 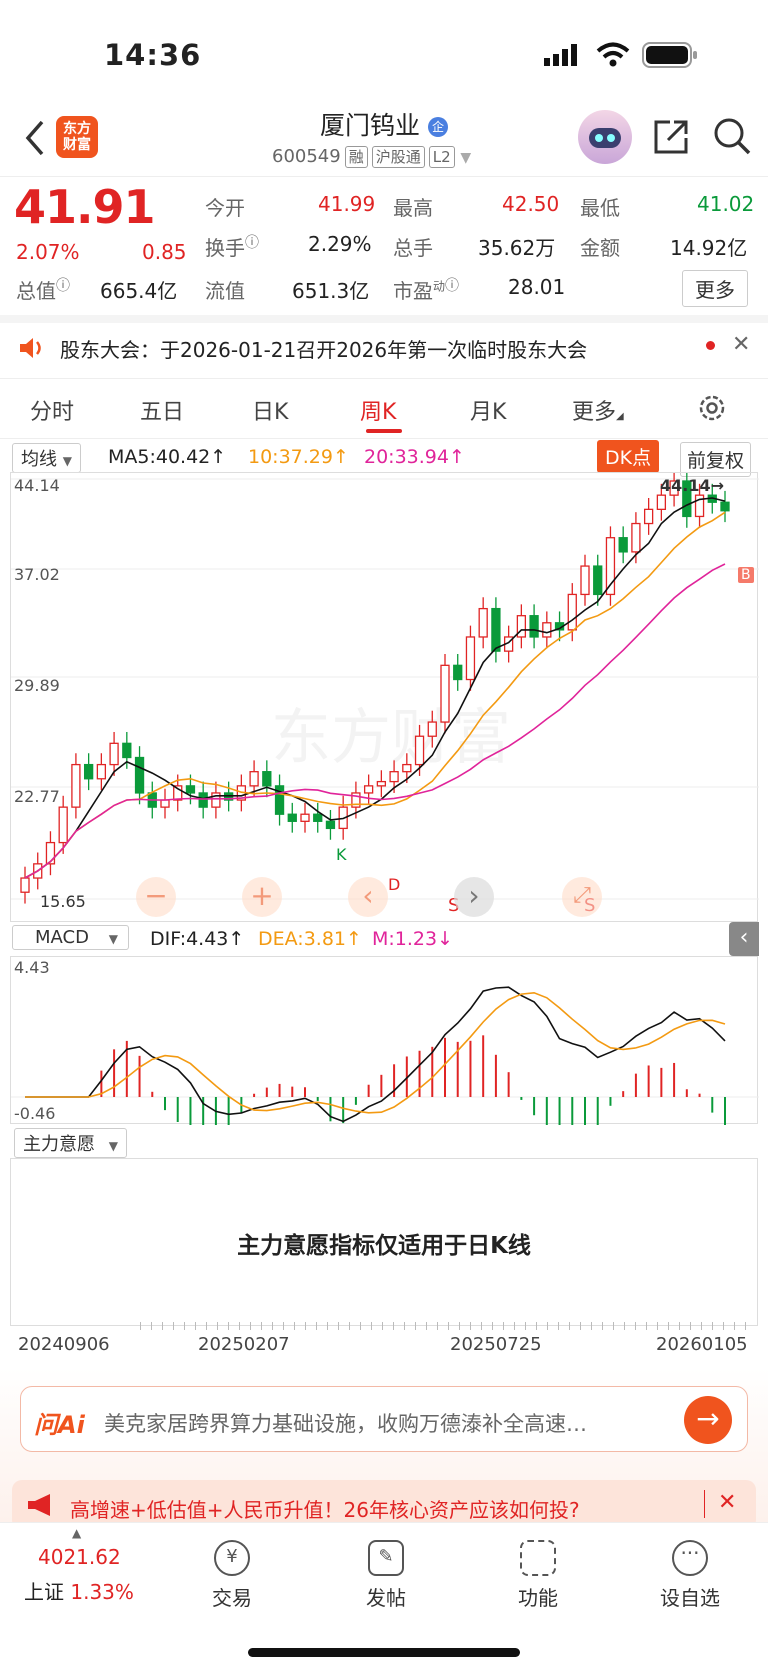 What do you see at coordinates (64, 1344) in the screenshot?
I see `date-1: 20240906` at bounding box center [64, 1344].